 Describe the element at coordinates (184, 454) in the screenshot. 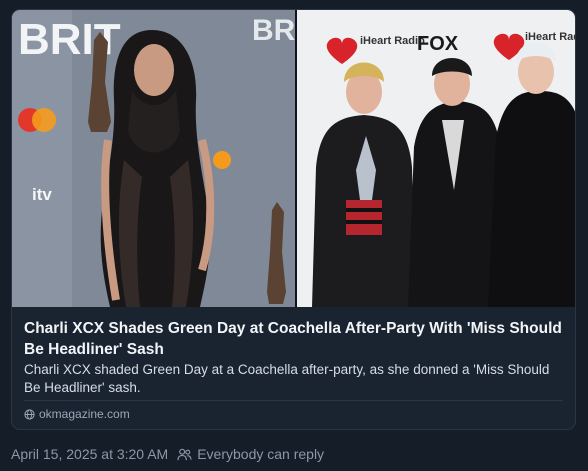

I see `people-icon` at that location.